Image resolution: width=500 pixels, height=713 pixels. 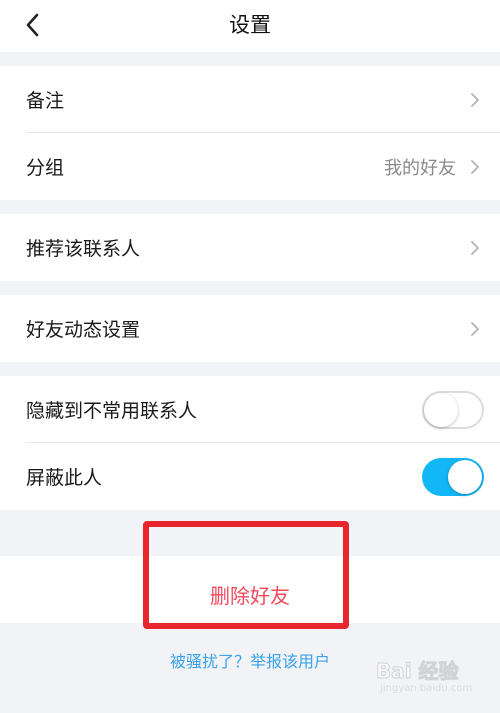 I want to click on delete-friend-button: 删除好友, so click(x=250, y=594).